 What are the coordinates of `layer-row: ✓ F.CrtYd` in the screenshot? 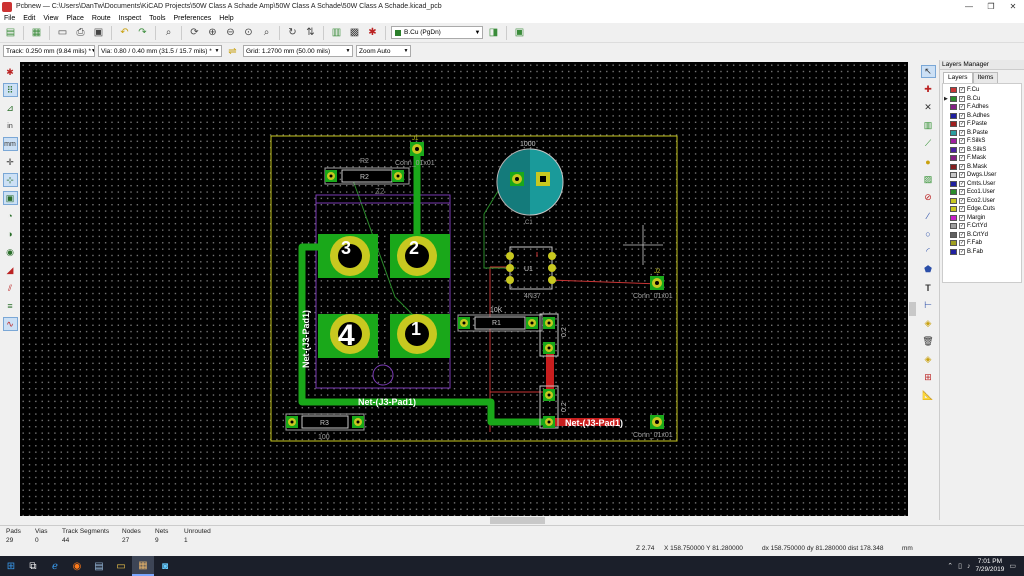 It's located at (982, 226).